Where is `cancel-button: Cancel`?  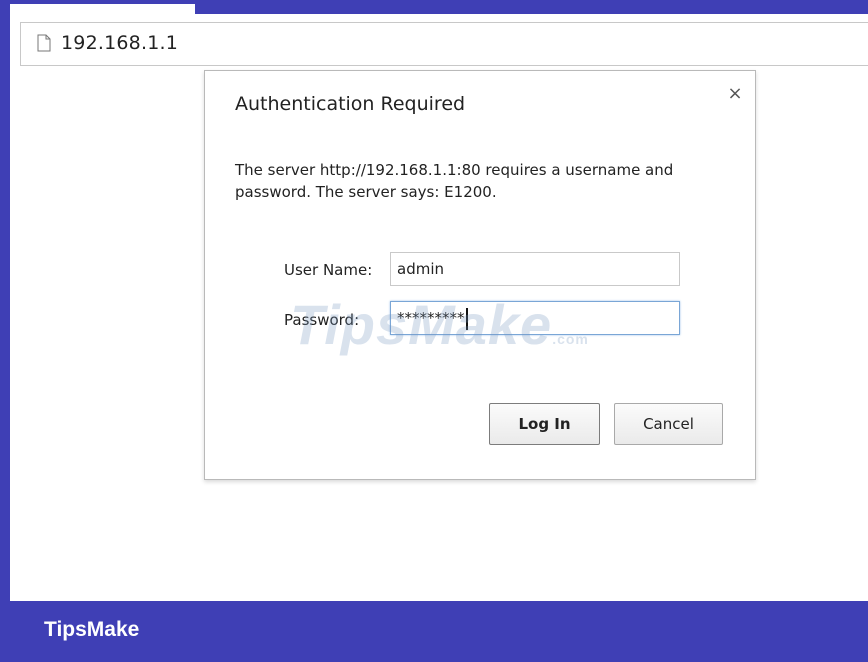
cancel-button: Cancel is located at coordinates (668, 424).